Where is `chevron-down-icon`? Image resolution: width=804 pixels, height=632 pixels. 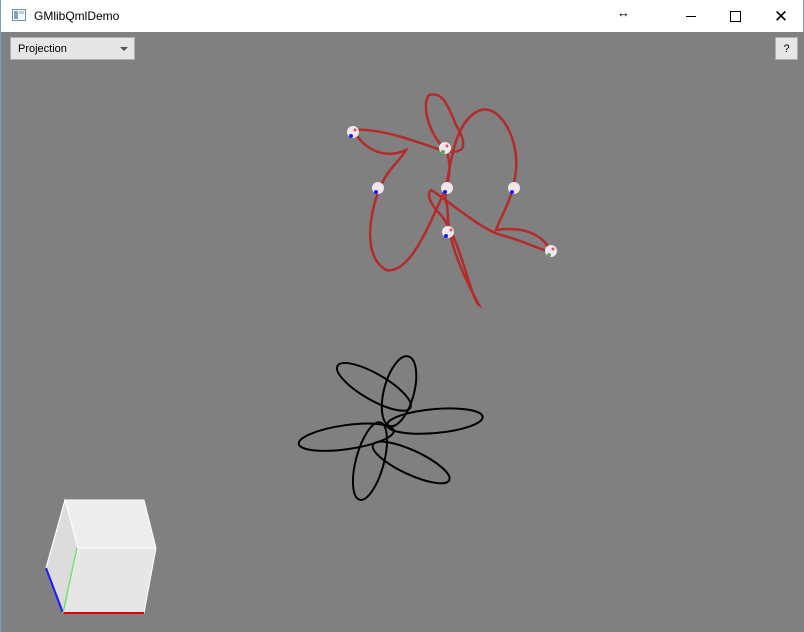 chevron-down-icon is located at coordinates (124, 49).